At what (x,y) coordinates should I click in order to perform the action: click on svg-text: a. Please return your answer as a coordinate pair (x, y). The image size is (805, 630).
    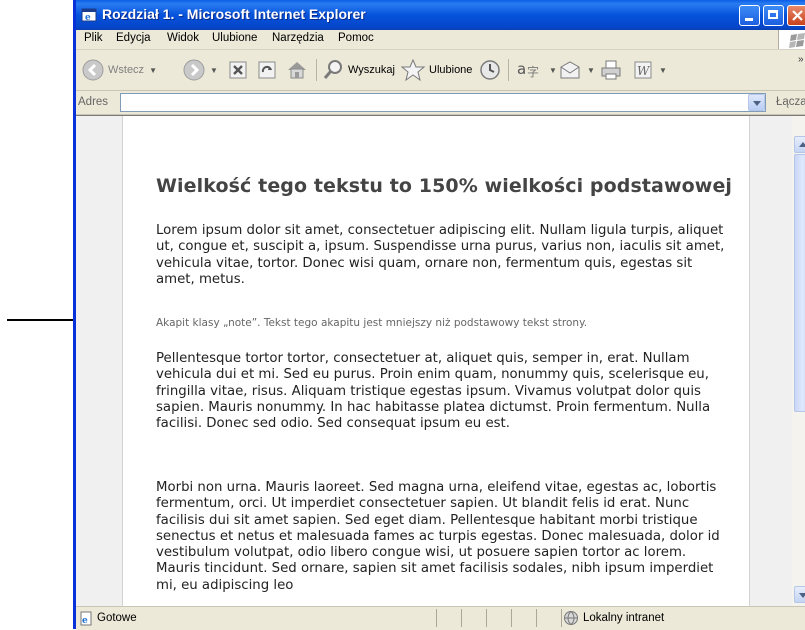
    Looking at the image, I should click on (521, 69).